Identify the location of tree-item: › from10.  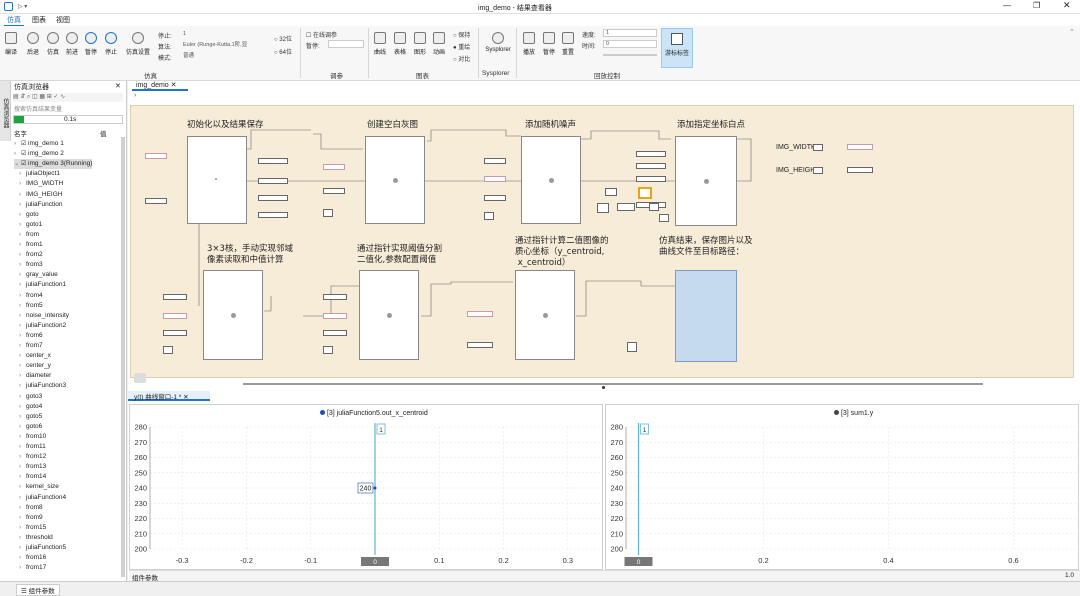
(32, 437).